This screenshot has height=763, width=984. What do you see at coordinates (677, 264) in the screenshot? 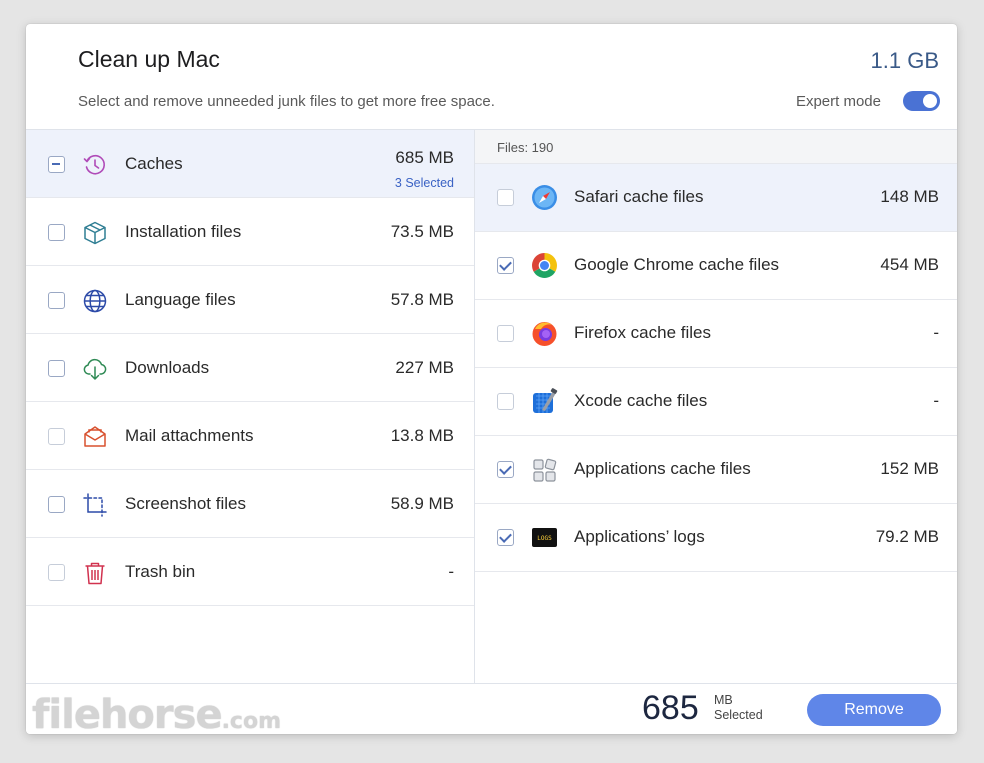
I see `file-label: Google Chrome cache files` at bounding box center [677, 264].